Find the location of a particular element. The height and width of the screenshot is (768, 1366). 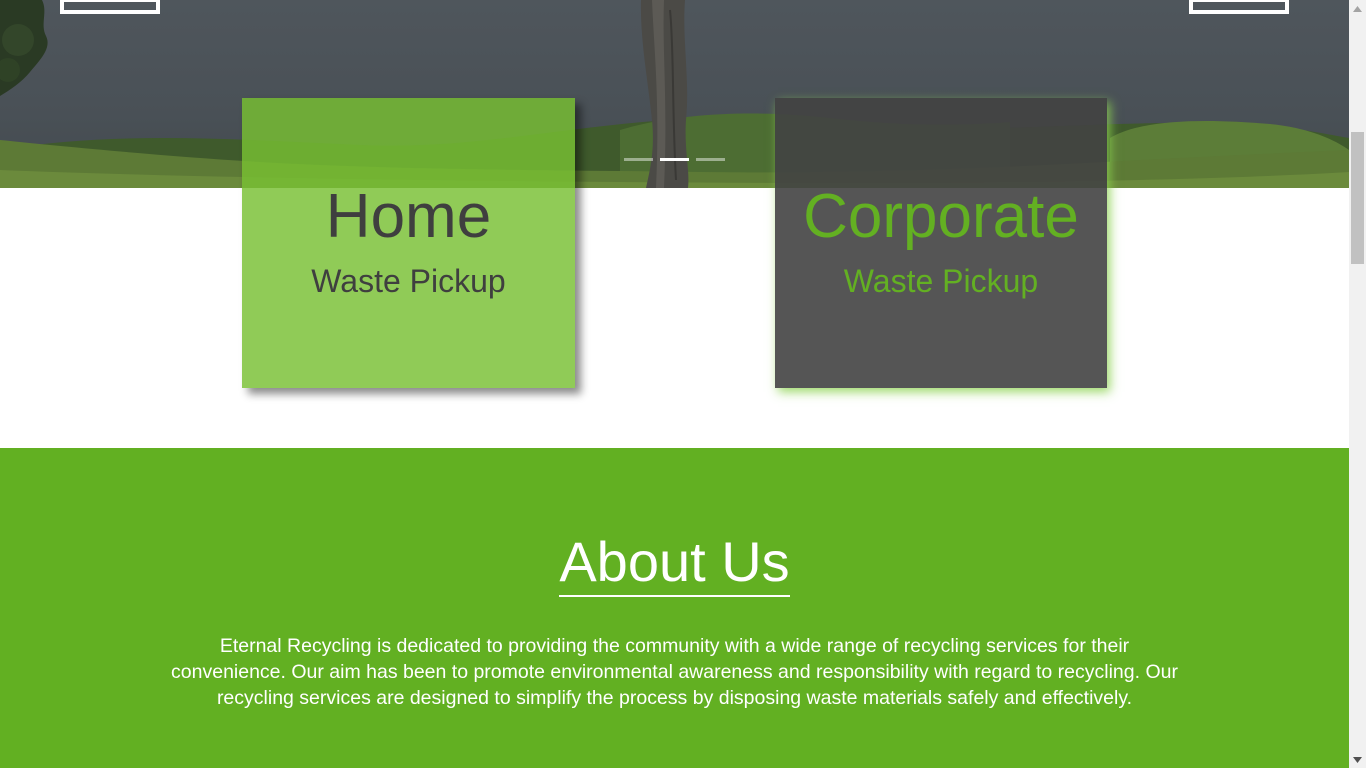

corporate-waste-pickup-card: Corporate Waste Pickup is located at coordinates (941, 243).